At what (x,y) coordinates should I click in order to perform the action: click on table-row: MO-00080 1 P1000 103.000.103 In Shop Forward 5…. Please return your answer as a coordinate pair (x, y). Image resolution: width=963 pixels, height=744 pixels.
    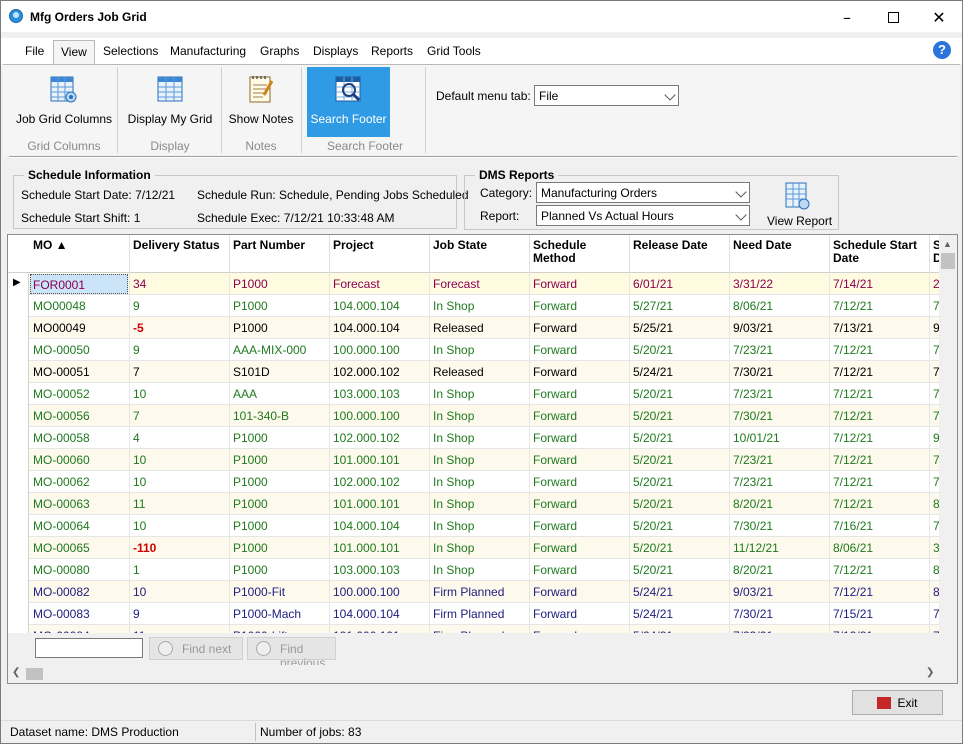
    Looking at the image, I should click on (478, 570).